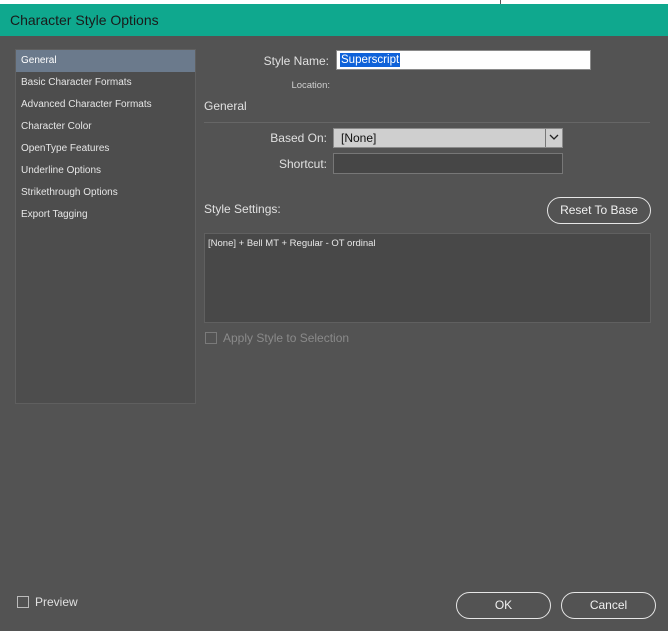  What do you see at coordinates (302, 164) in the screenshot?
I see `shortcut-label: Shortcut:` at bounding box center [302, 164].